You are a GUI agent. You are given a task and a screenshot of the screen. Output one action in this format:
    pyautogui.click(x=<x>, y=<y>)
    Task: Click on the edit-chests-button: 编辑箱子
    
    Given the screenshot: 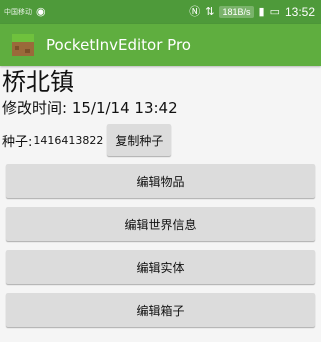 What is the action you would take?
    pyautogui.click(x=160, y=310)
    